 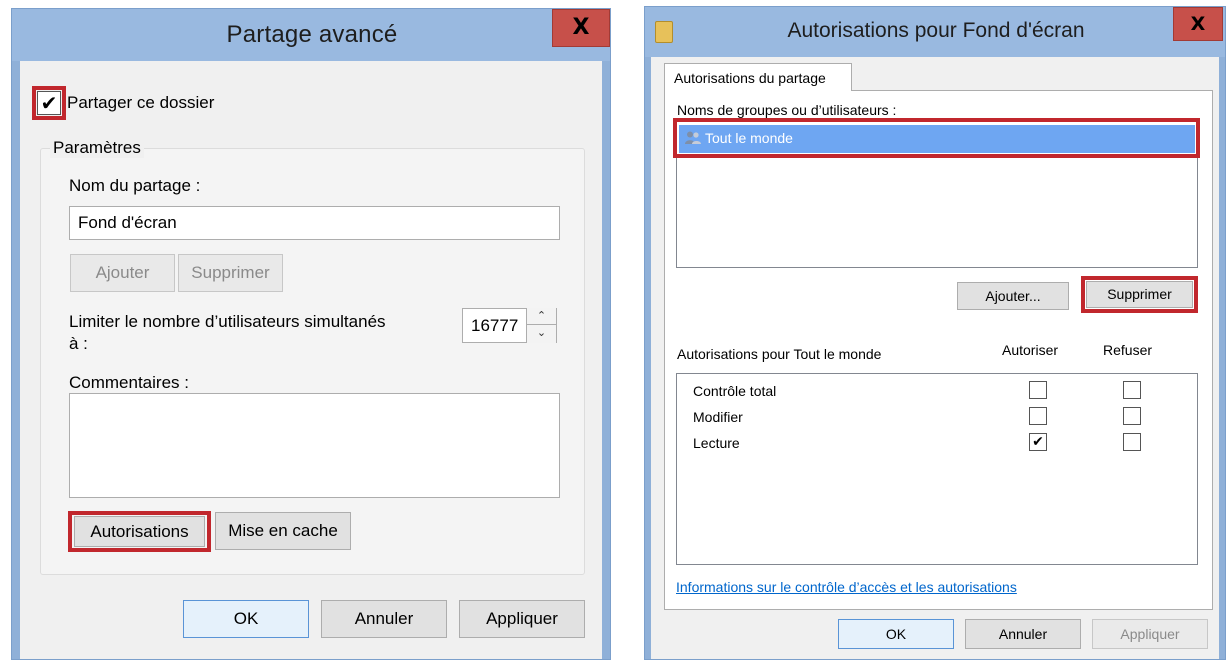 What do you see at coordinates (78, 343) in the screenshot?
I see `limit-users-label-2: à :` at bounding box center [78, 343].